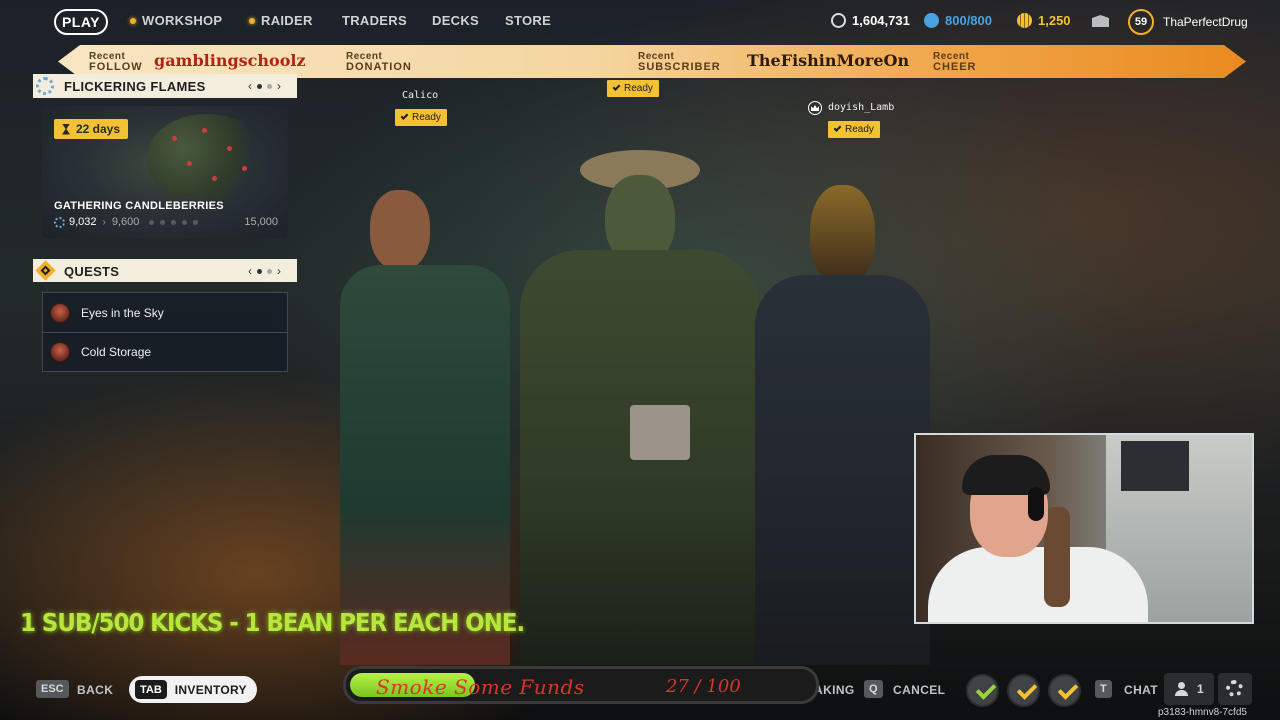 The image size is (1280, 720). I want to click on alert-follow-label: Recent FOLLOW, so click(116, 62).